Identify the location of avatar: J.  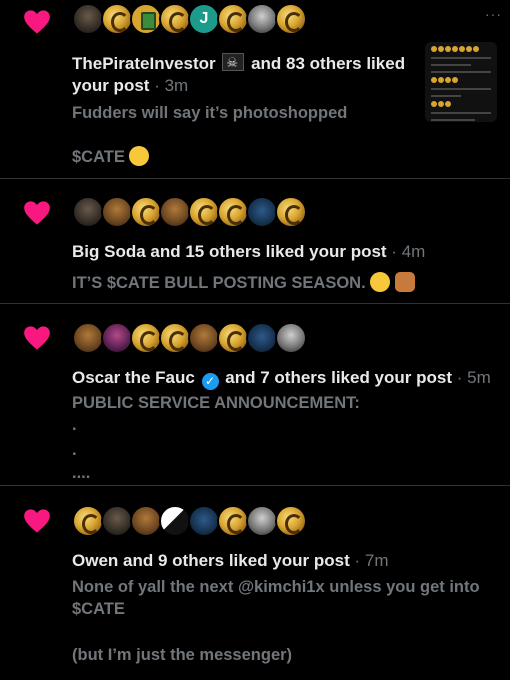
(204, 19).